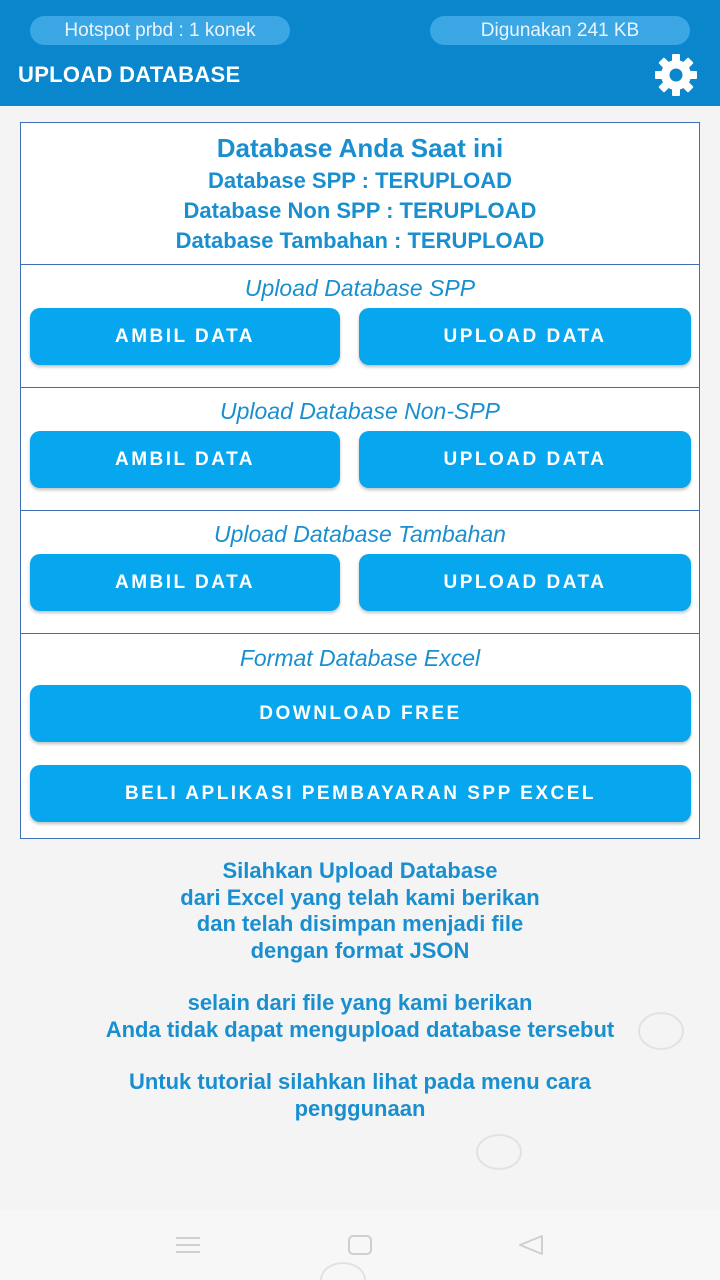  What do you see at coordinates (360, 923) in the screenshot?
I see `info-line: dan telah disimpan menjadi file` at bounding box center [360, 923].